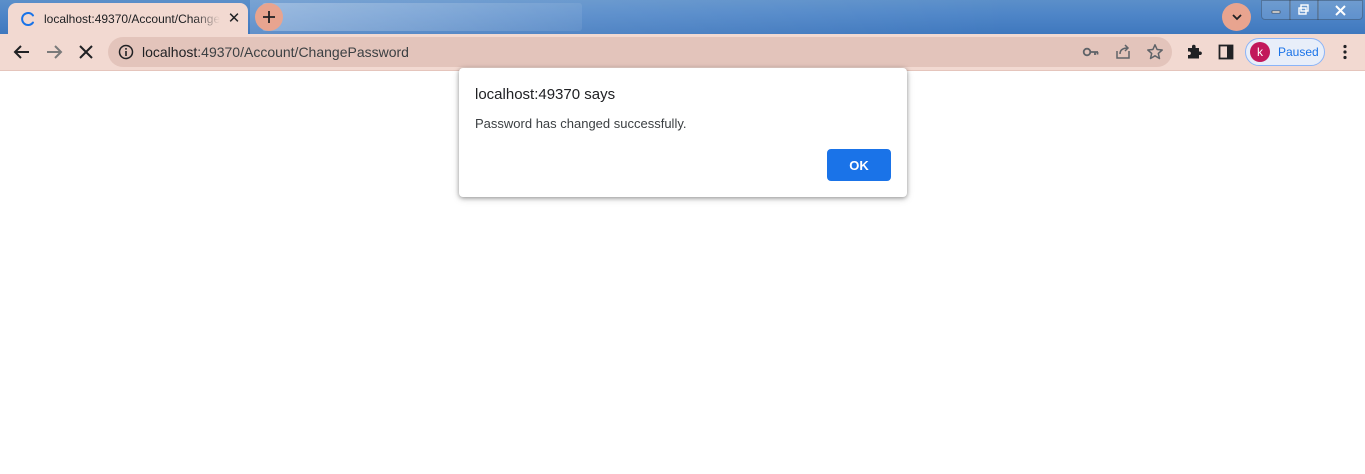 The image size is (1365, 474). I want to click on dialog-title: localhost:49370 says, so click(545, 94).